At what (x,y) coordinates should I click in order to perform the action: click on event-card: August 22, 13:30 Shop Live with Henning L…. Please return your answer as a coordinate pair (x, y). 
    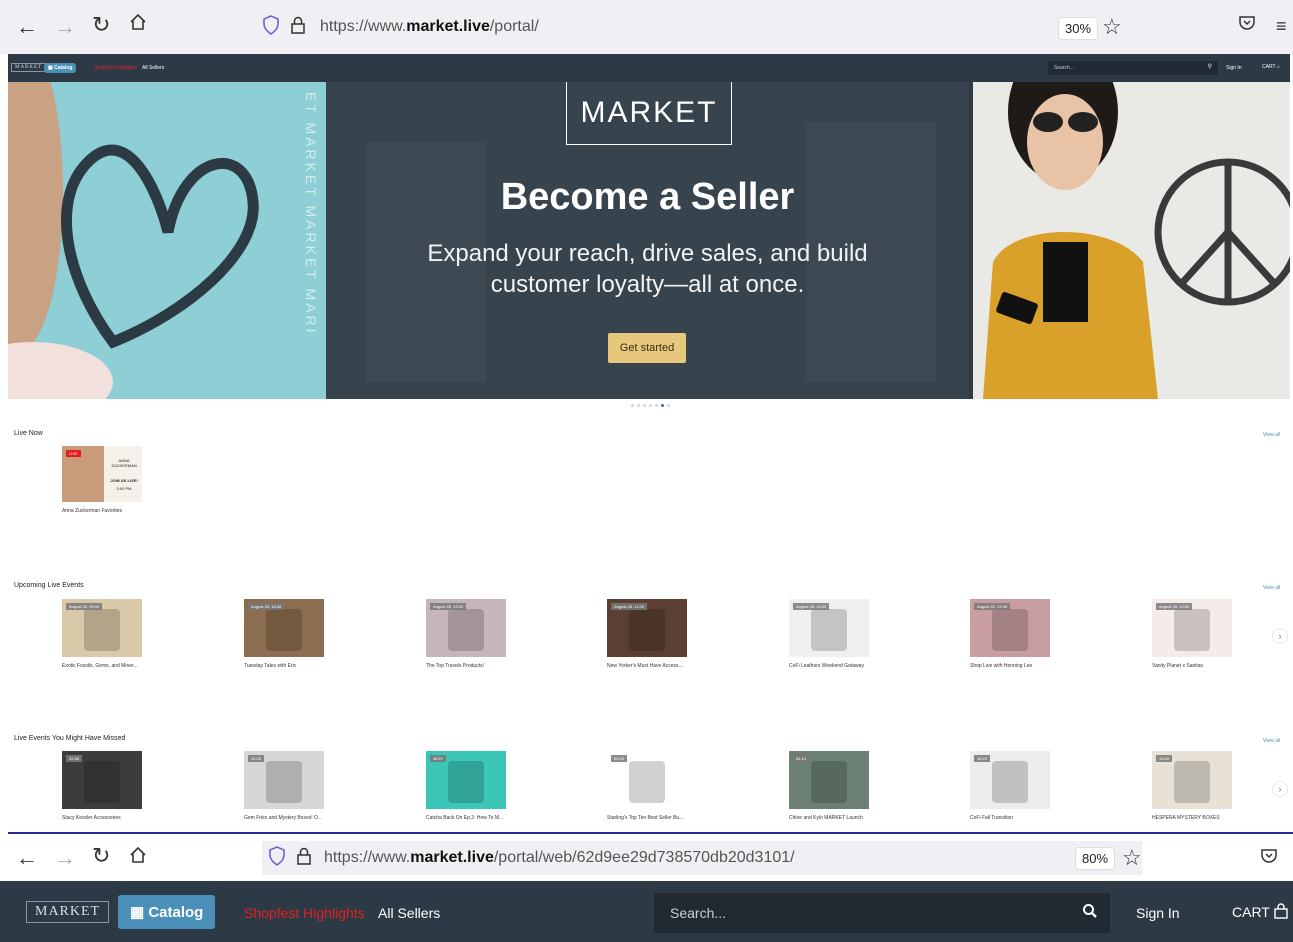
    Looking at the image, I should click on (1010, 634).